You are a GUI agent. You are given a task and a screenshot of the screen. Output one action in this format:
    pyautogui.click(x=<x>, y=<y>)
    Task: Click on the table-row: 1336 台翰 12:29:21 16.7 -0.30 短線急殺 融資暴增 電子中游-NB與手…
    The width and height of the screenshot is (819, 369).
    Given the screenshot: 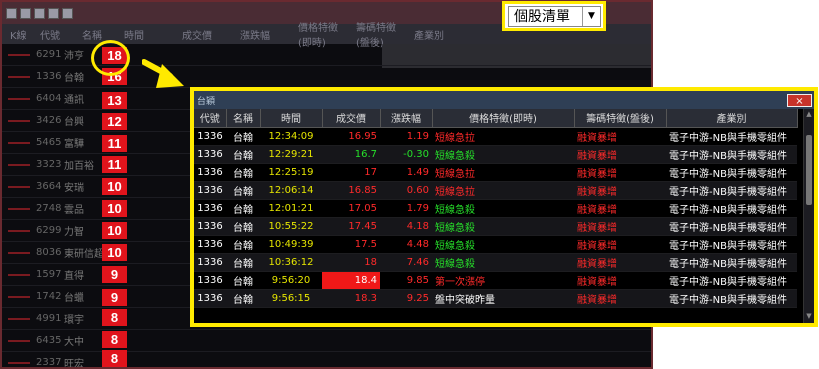 What is the action you would take?
    pyautogui.click(x=495, y=154)
    